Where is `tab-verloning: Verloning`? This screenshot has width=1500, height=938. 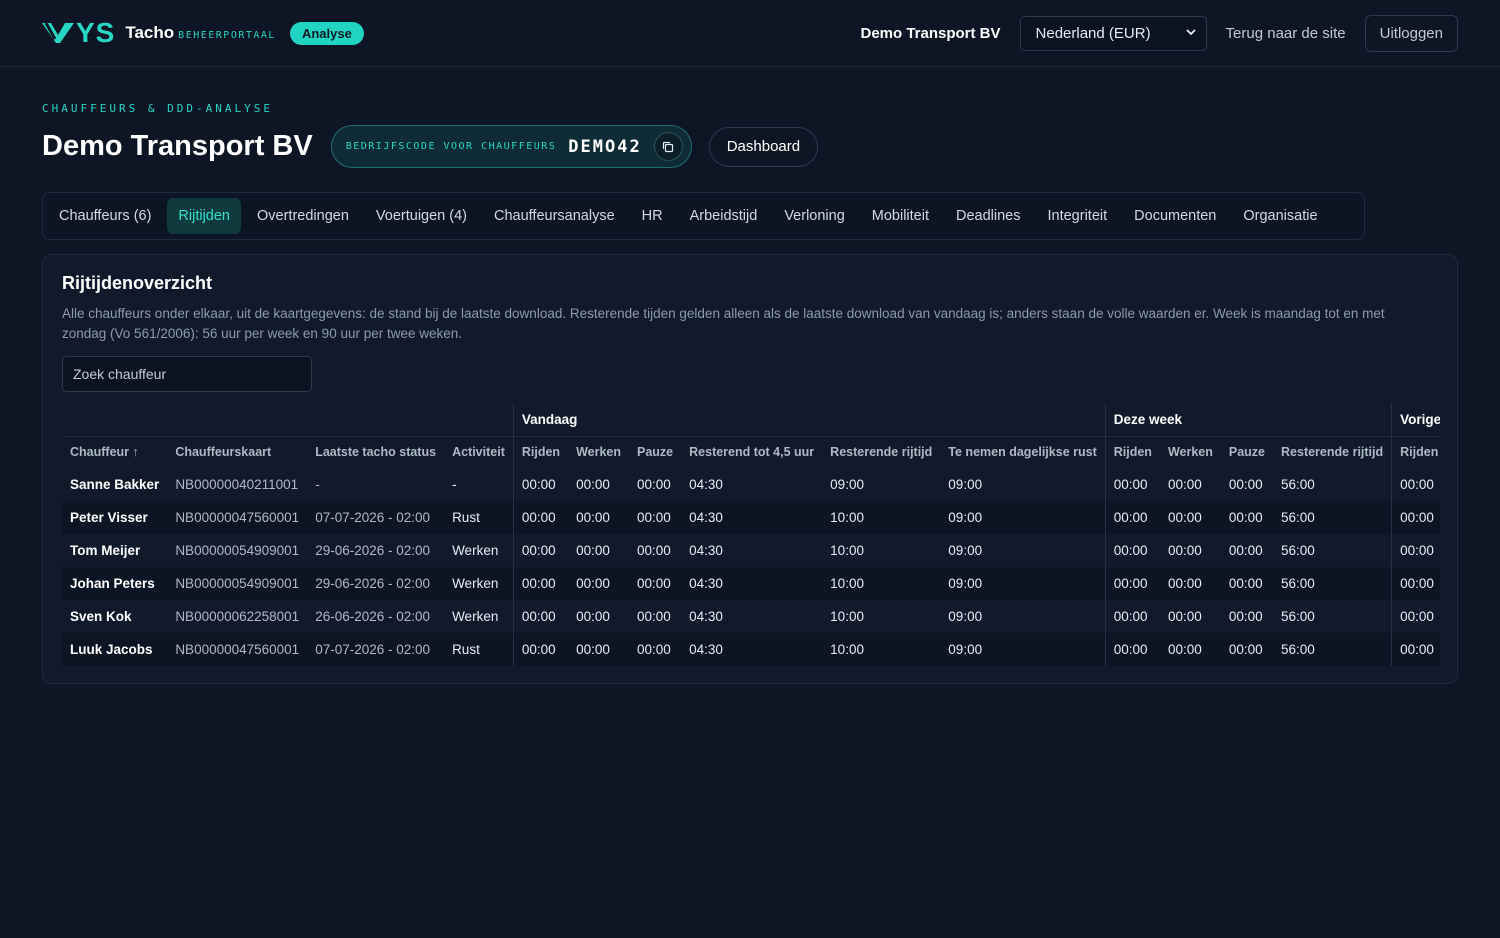 tab-verloning: Verloning is located at coordinates (814, 216).